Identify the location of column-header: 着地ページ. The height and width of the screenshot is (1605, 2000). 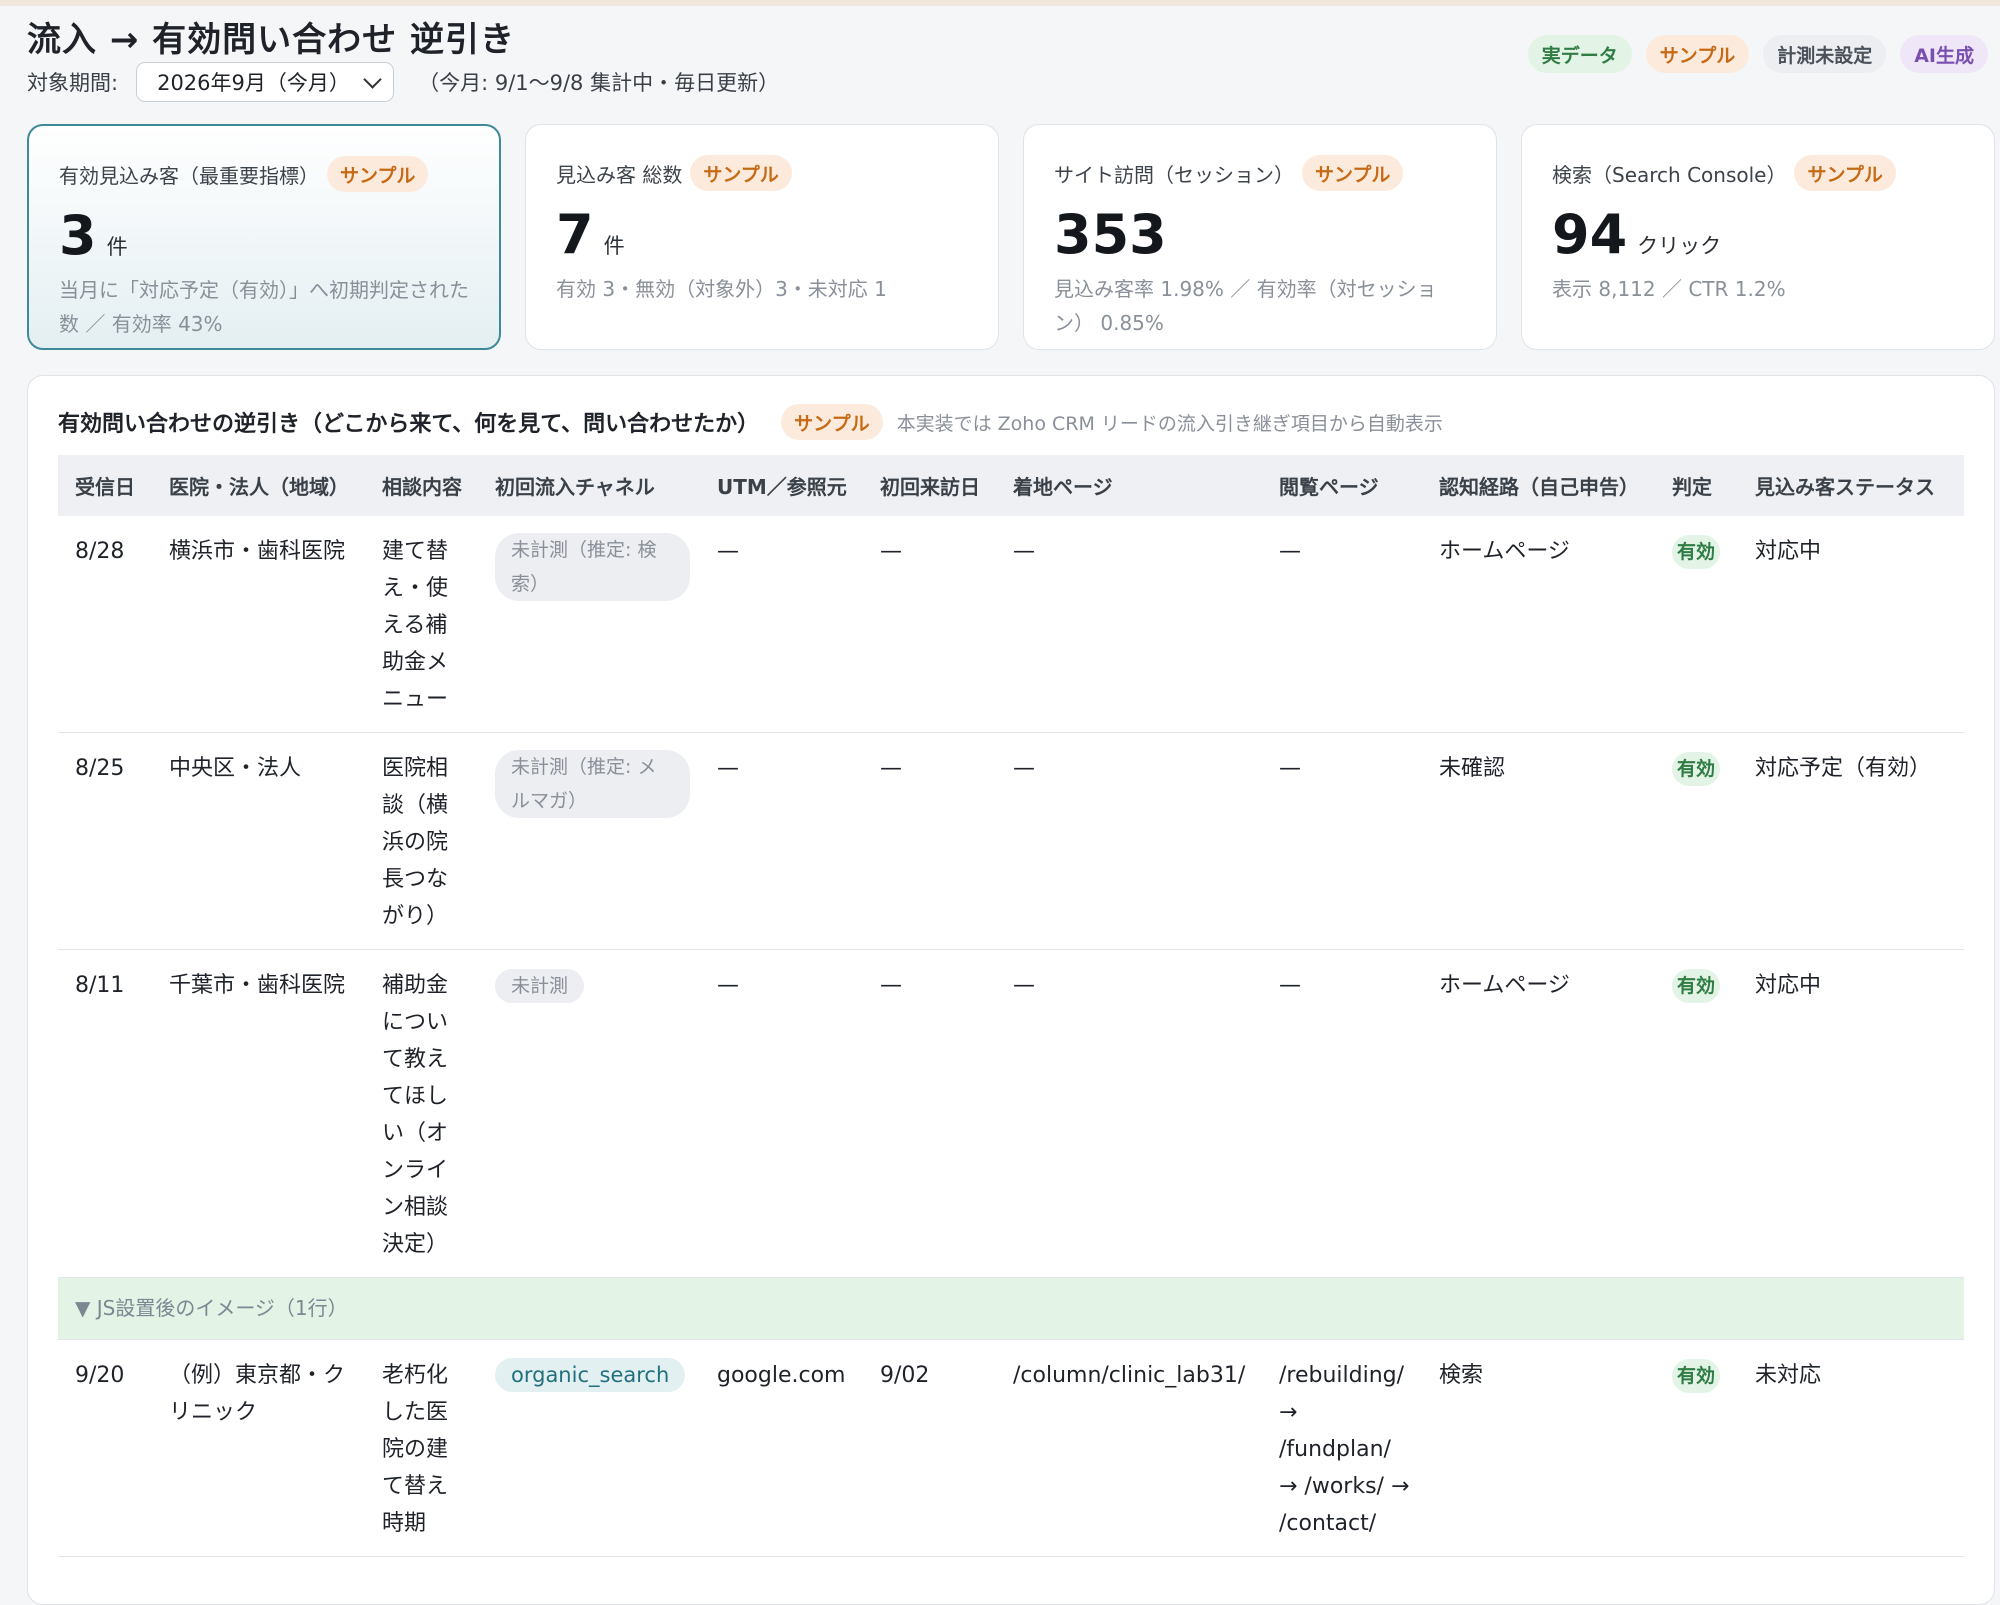
(1129, 485).